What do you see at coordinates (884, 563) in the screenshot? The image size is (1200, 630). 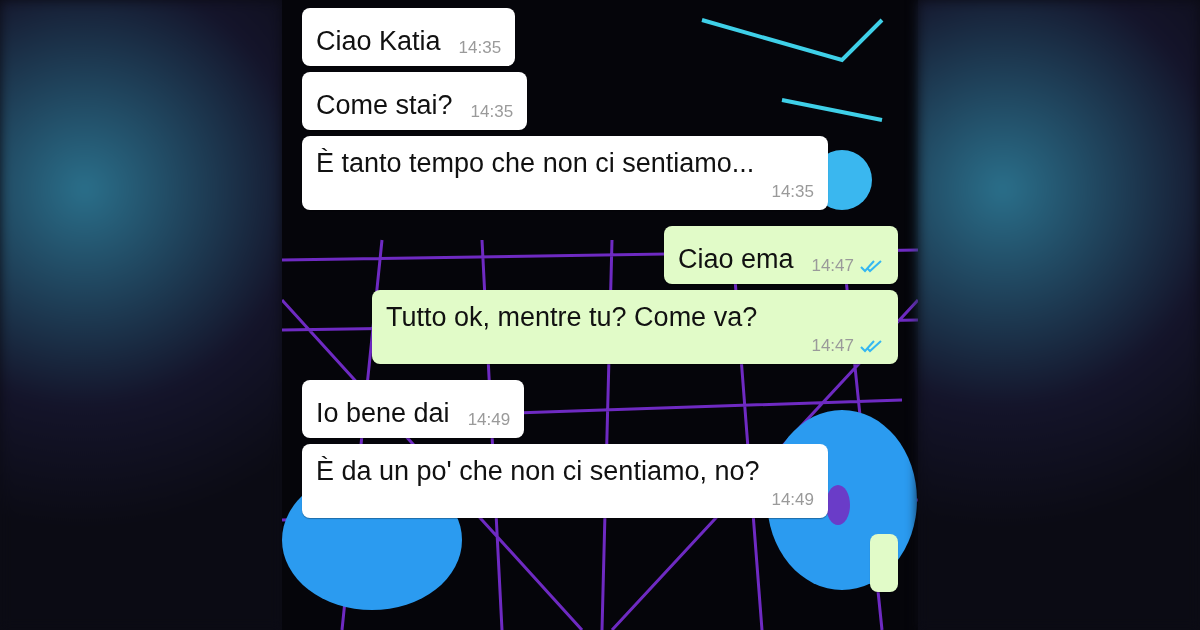 I see `outgoing-message` at bounding box center [884, 563].